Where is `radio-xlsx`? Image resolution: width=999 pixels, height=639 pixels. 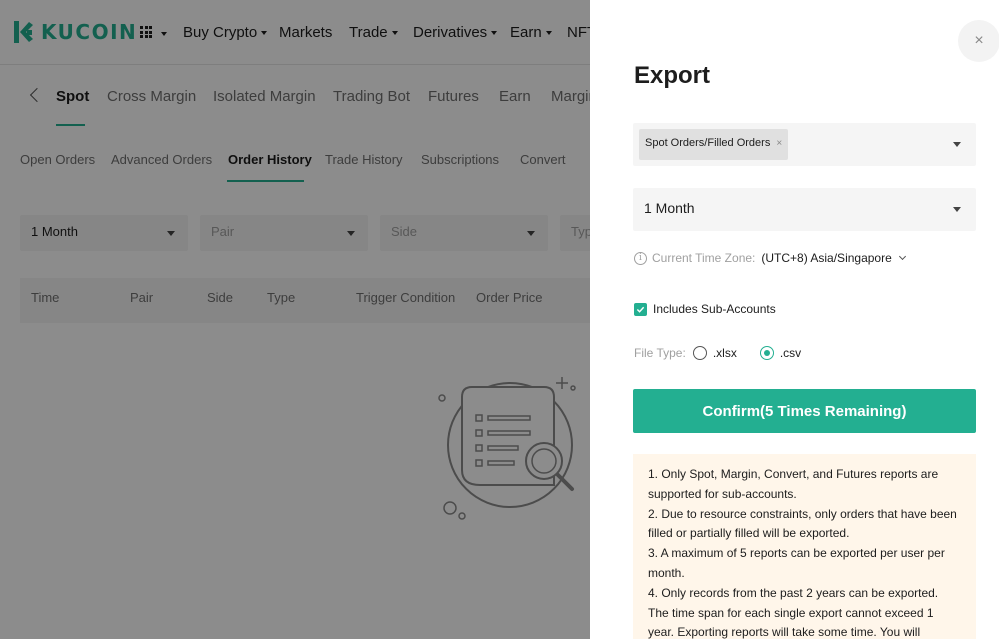
radio-xlsx is located at coordinates (699, 353).